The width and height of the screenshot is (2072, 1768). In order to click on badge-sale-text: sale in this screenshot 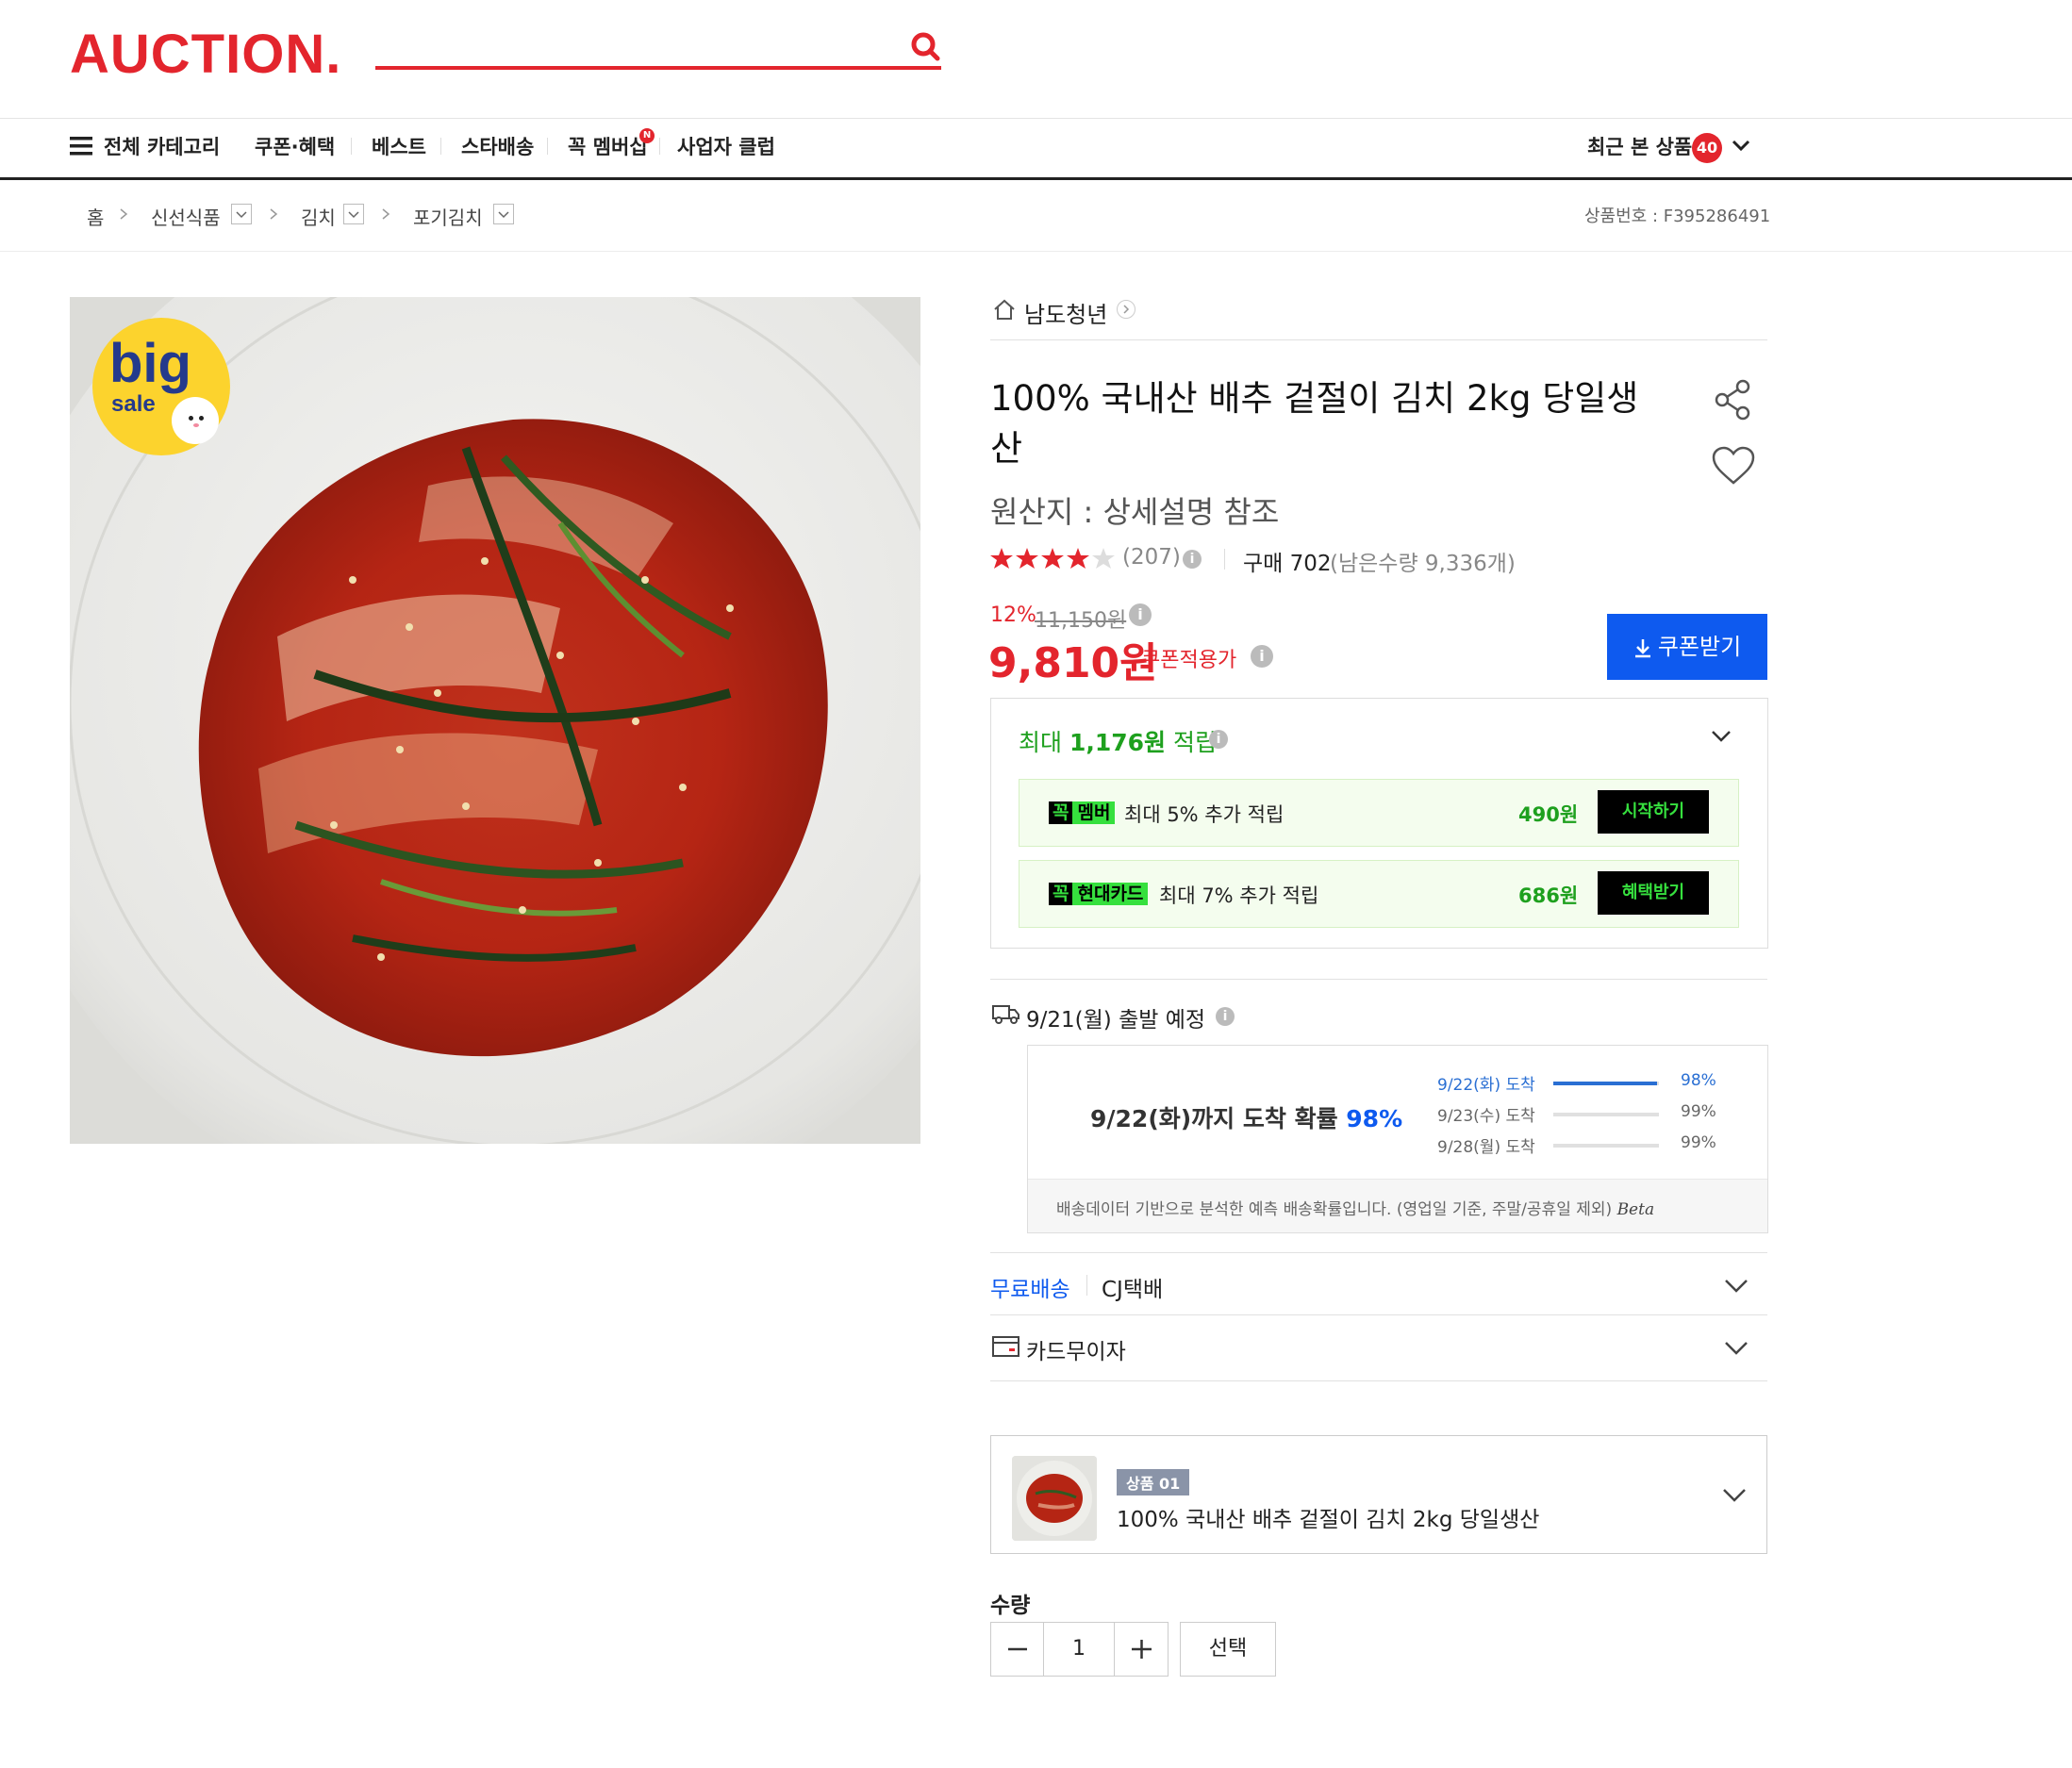, I will do `click(133, 404)`.